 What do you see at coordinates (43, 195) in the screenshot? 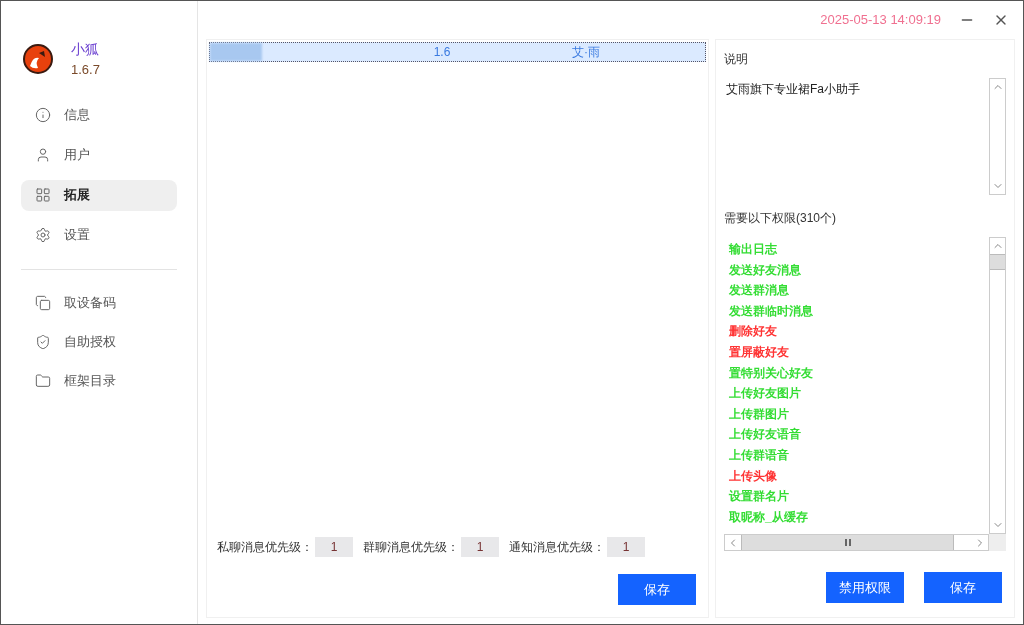
I see `grid-icon` at bounding box center [43, 195].